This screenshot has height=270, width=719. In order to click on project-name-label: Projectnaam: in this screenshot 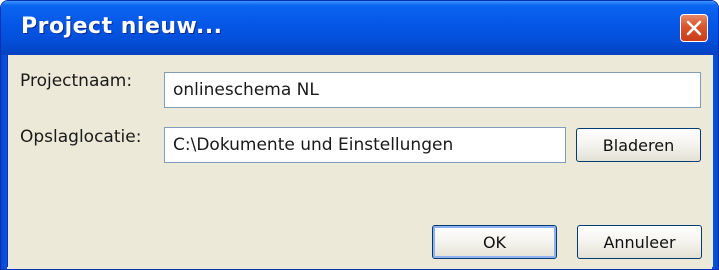, I will do `click(76, 81)`.